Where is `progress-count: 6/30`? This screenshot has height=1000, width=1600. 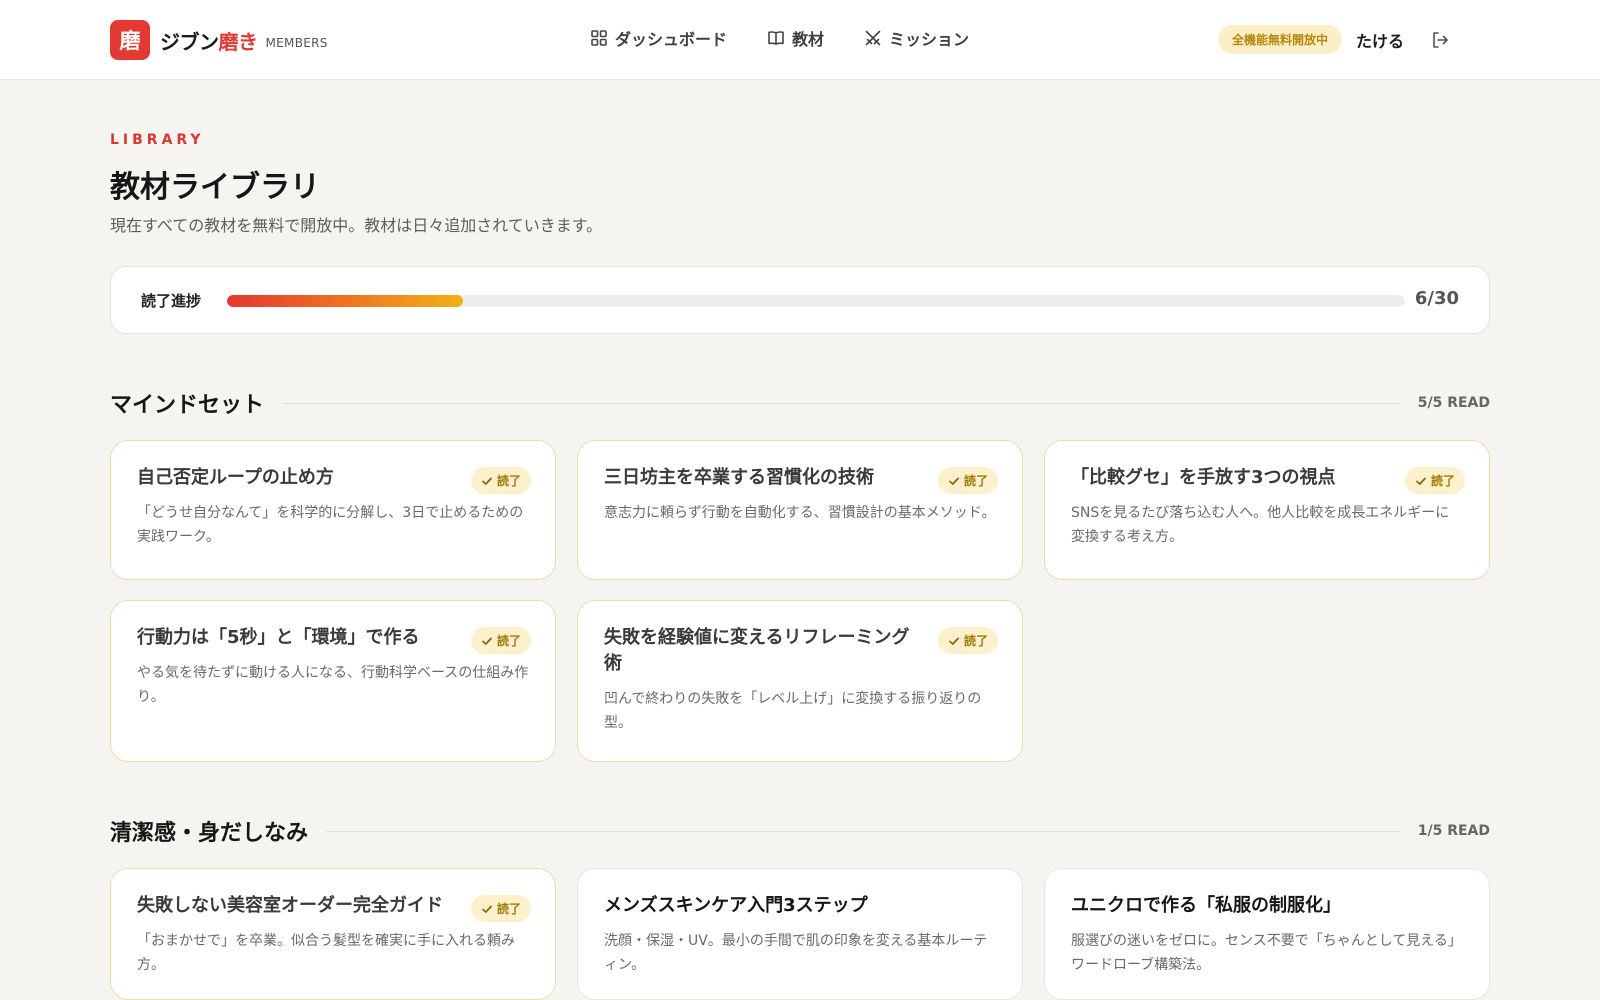
progress-count: 6/30 is located at coordinates (1436, 298).